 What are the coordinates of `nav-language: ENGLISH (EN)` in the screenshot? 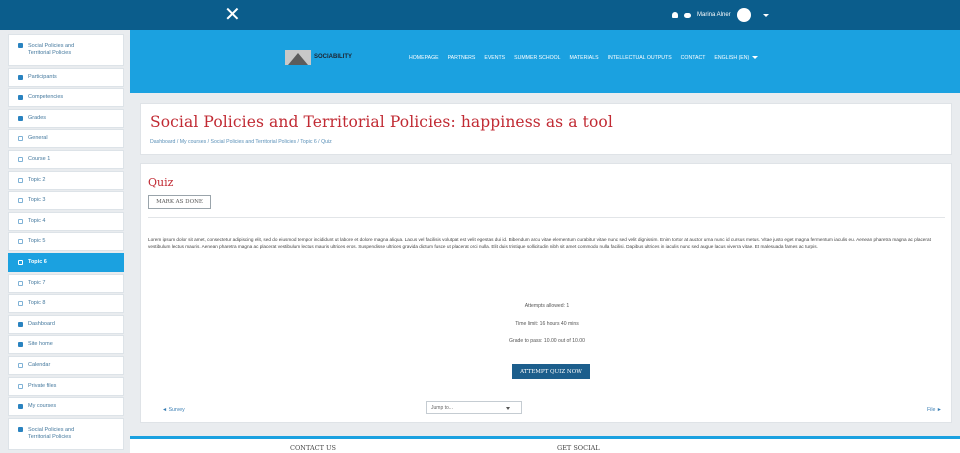 It's located at (736, 58).